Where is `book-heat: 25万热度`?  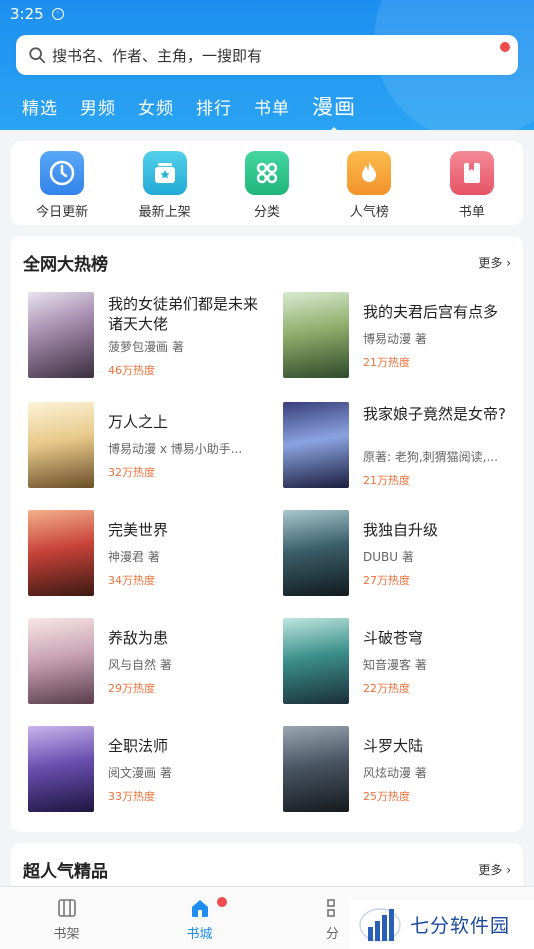
book-heat: 25万热度 is located at coordinates (386, 796).